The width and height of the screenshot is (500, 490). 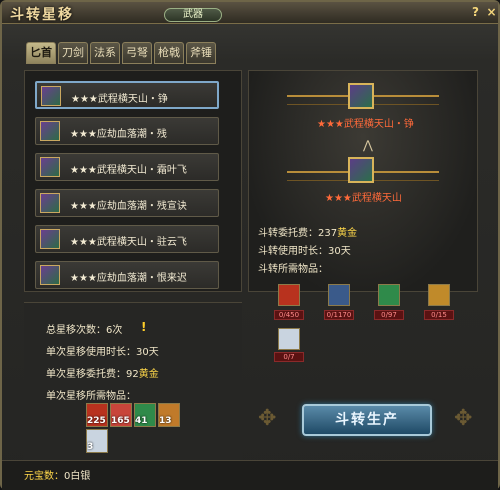 What do you see at coordinates (193, 15) in the screenshot?
I see `weapon-category-label: 武器` at bounding box center [193, 15].